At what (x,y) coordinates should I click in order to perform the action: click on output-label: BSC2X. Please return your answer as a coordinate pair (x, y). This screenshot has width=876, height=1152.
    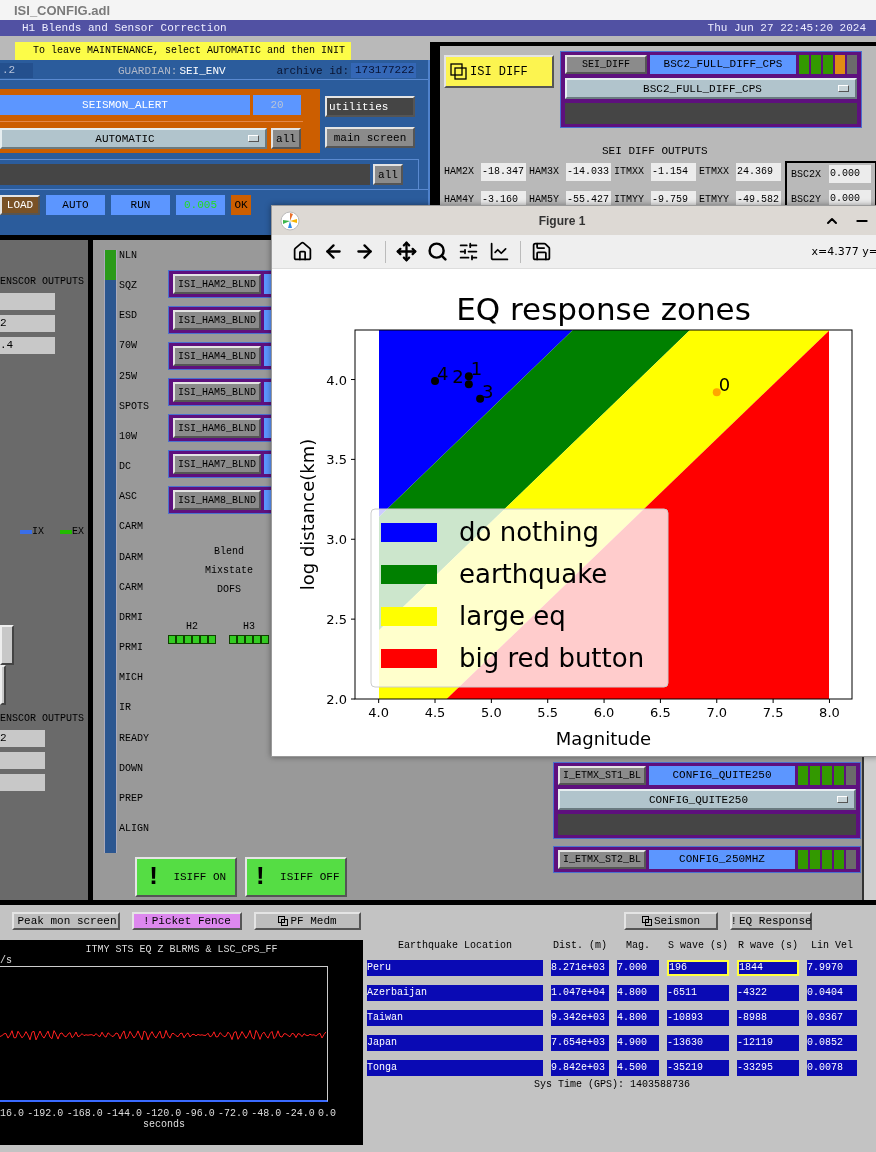
    Looking at the image, I should click on (806, 174).